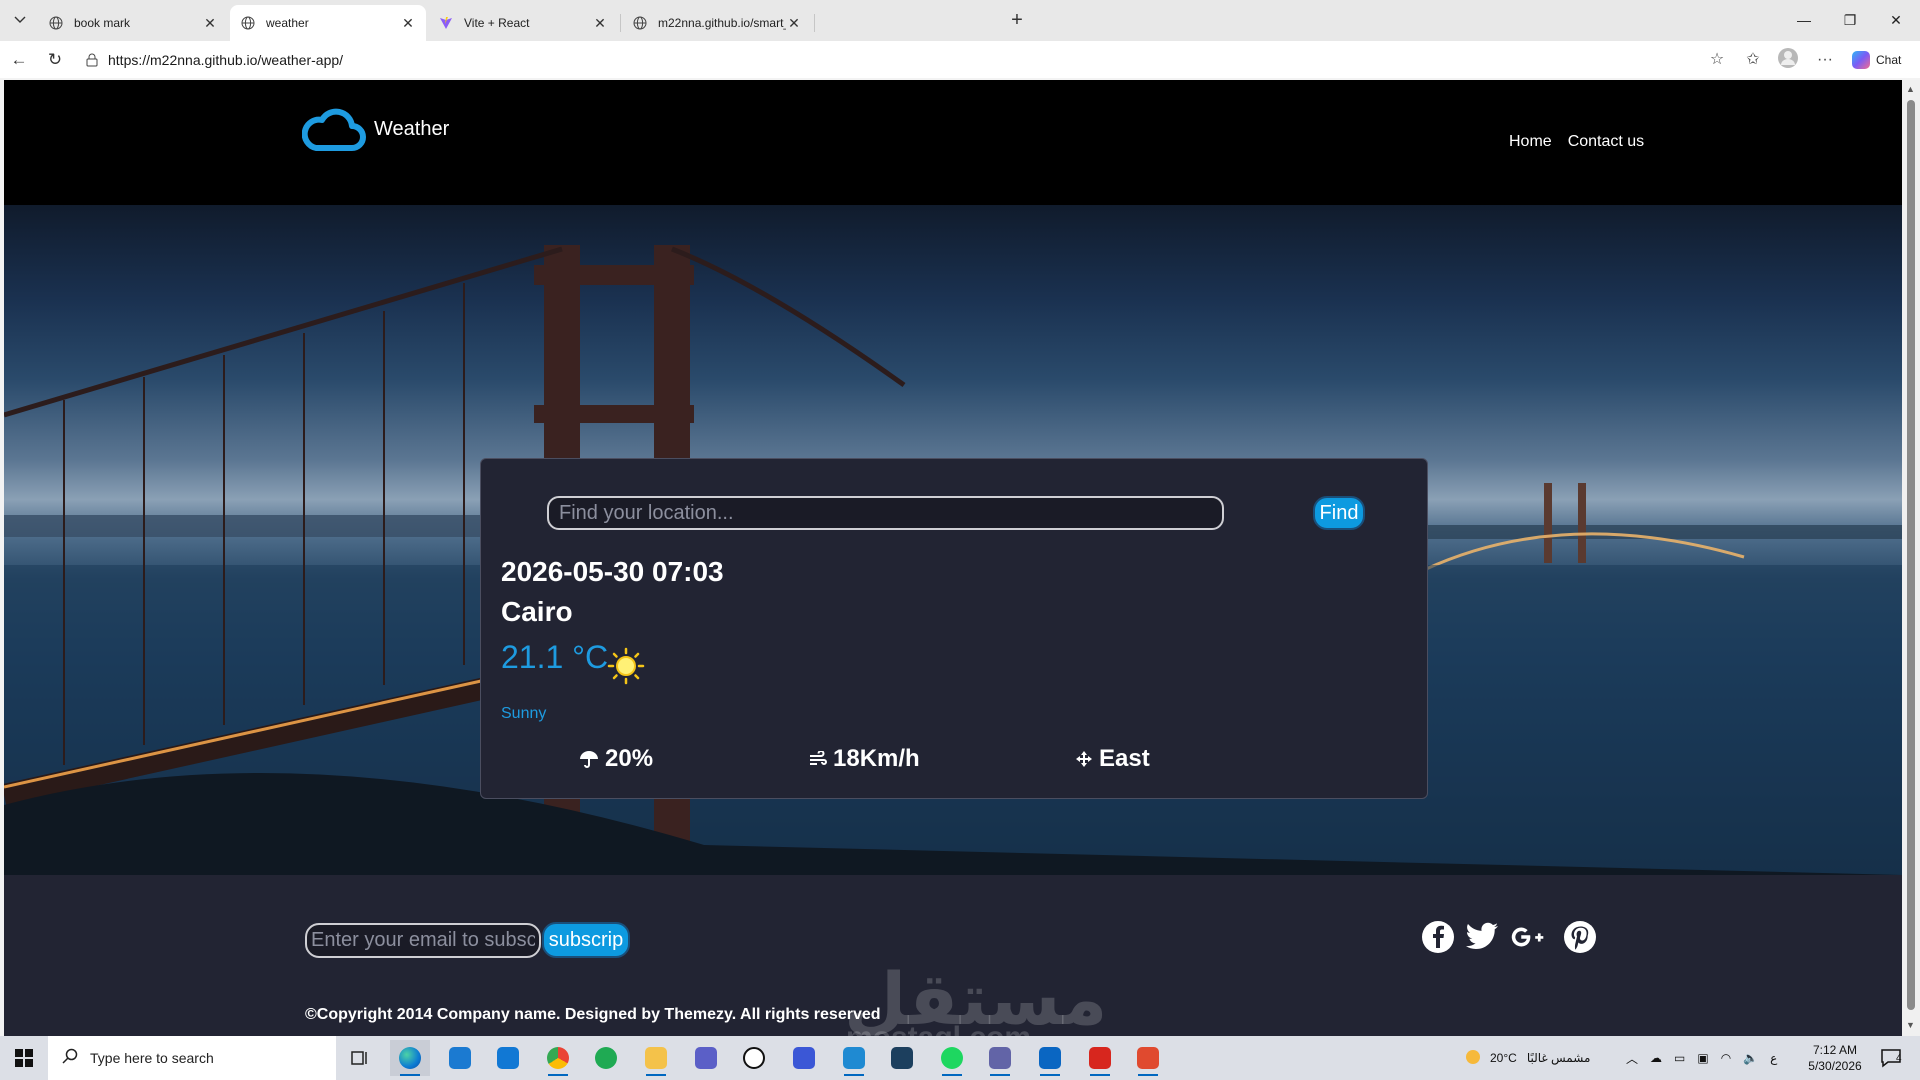  I want to click on umbrella-icon, so click(589, 759).